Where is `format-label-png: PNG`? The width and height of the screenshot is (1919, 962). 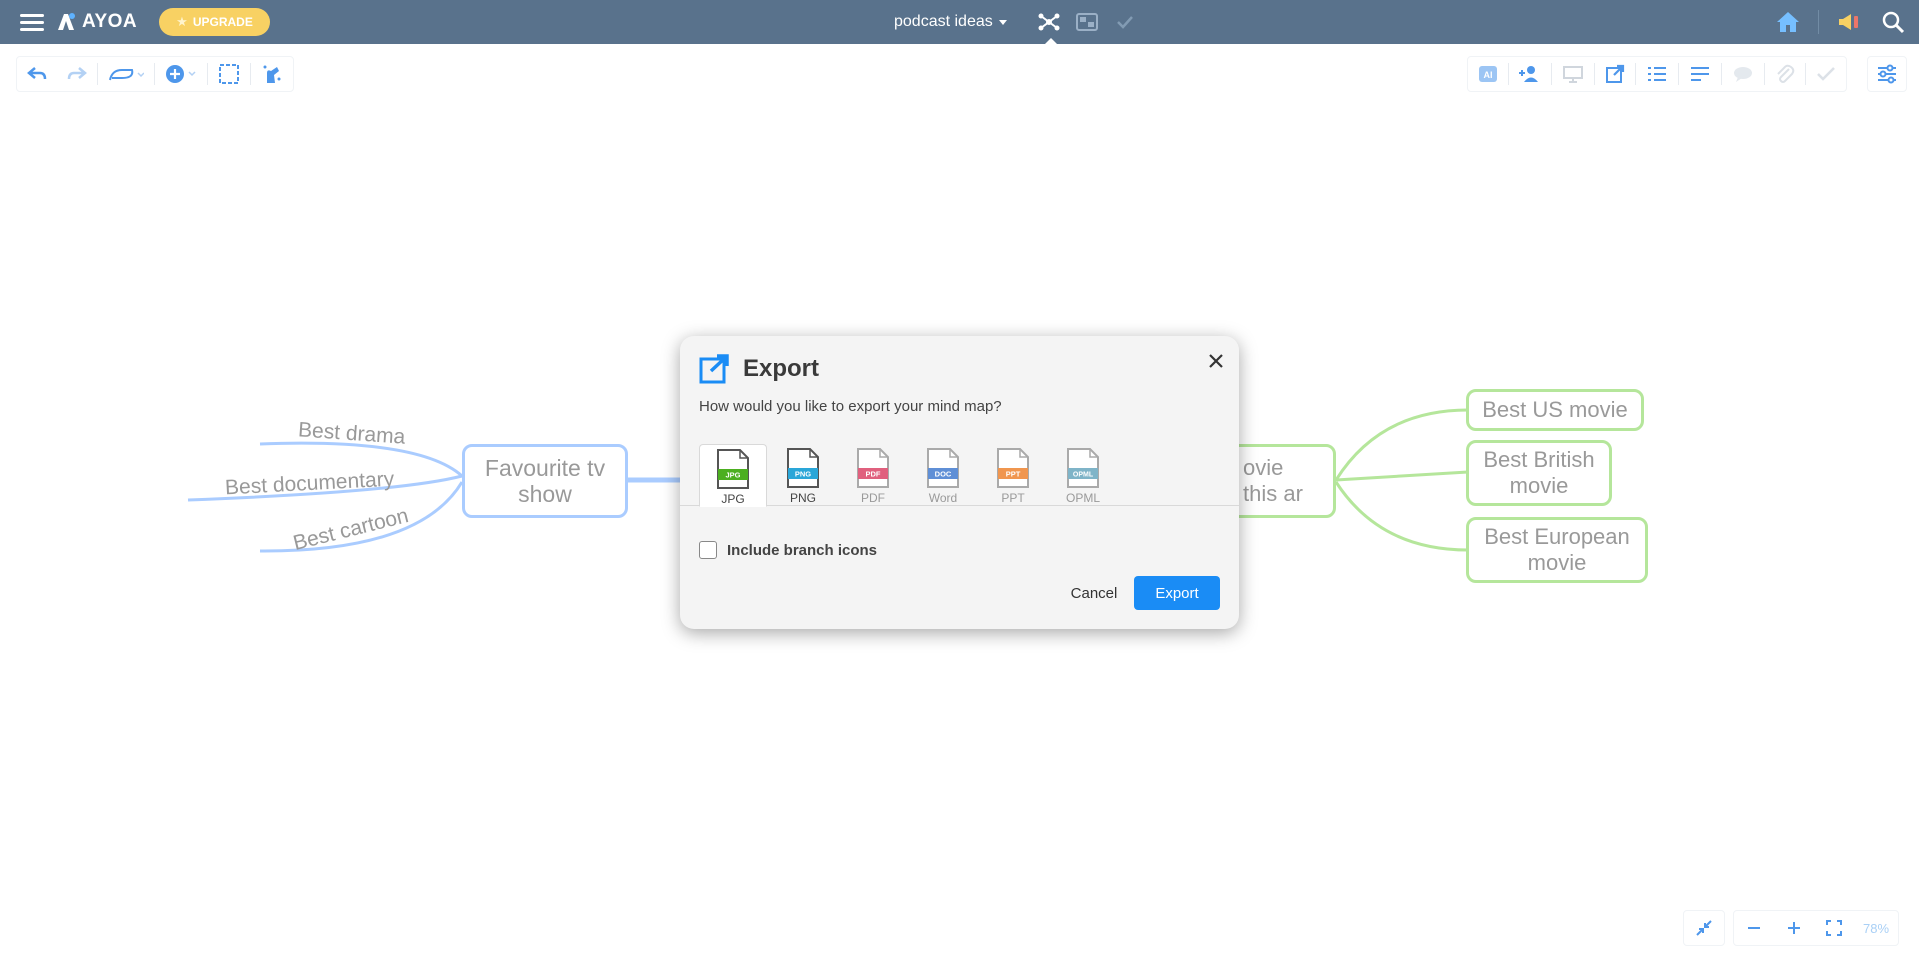 format-label-png: PNG is located at coordinates (802, 498).